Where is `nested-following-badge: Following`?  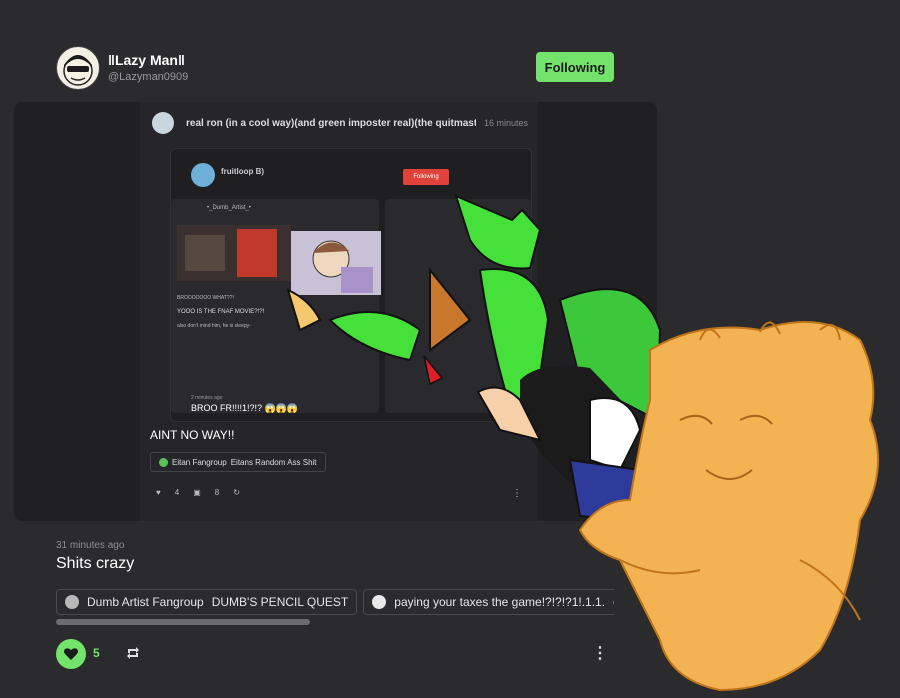 nested-following-badge: Following is located at coordinates (426, 177).